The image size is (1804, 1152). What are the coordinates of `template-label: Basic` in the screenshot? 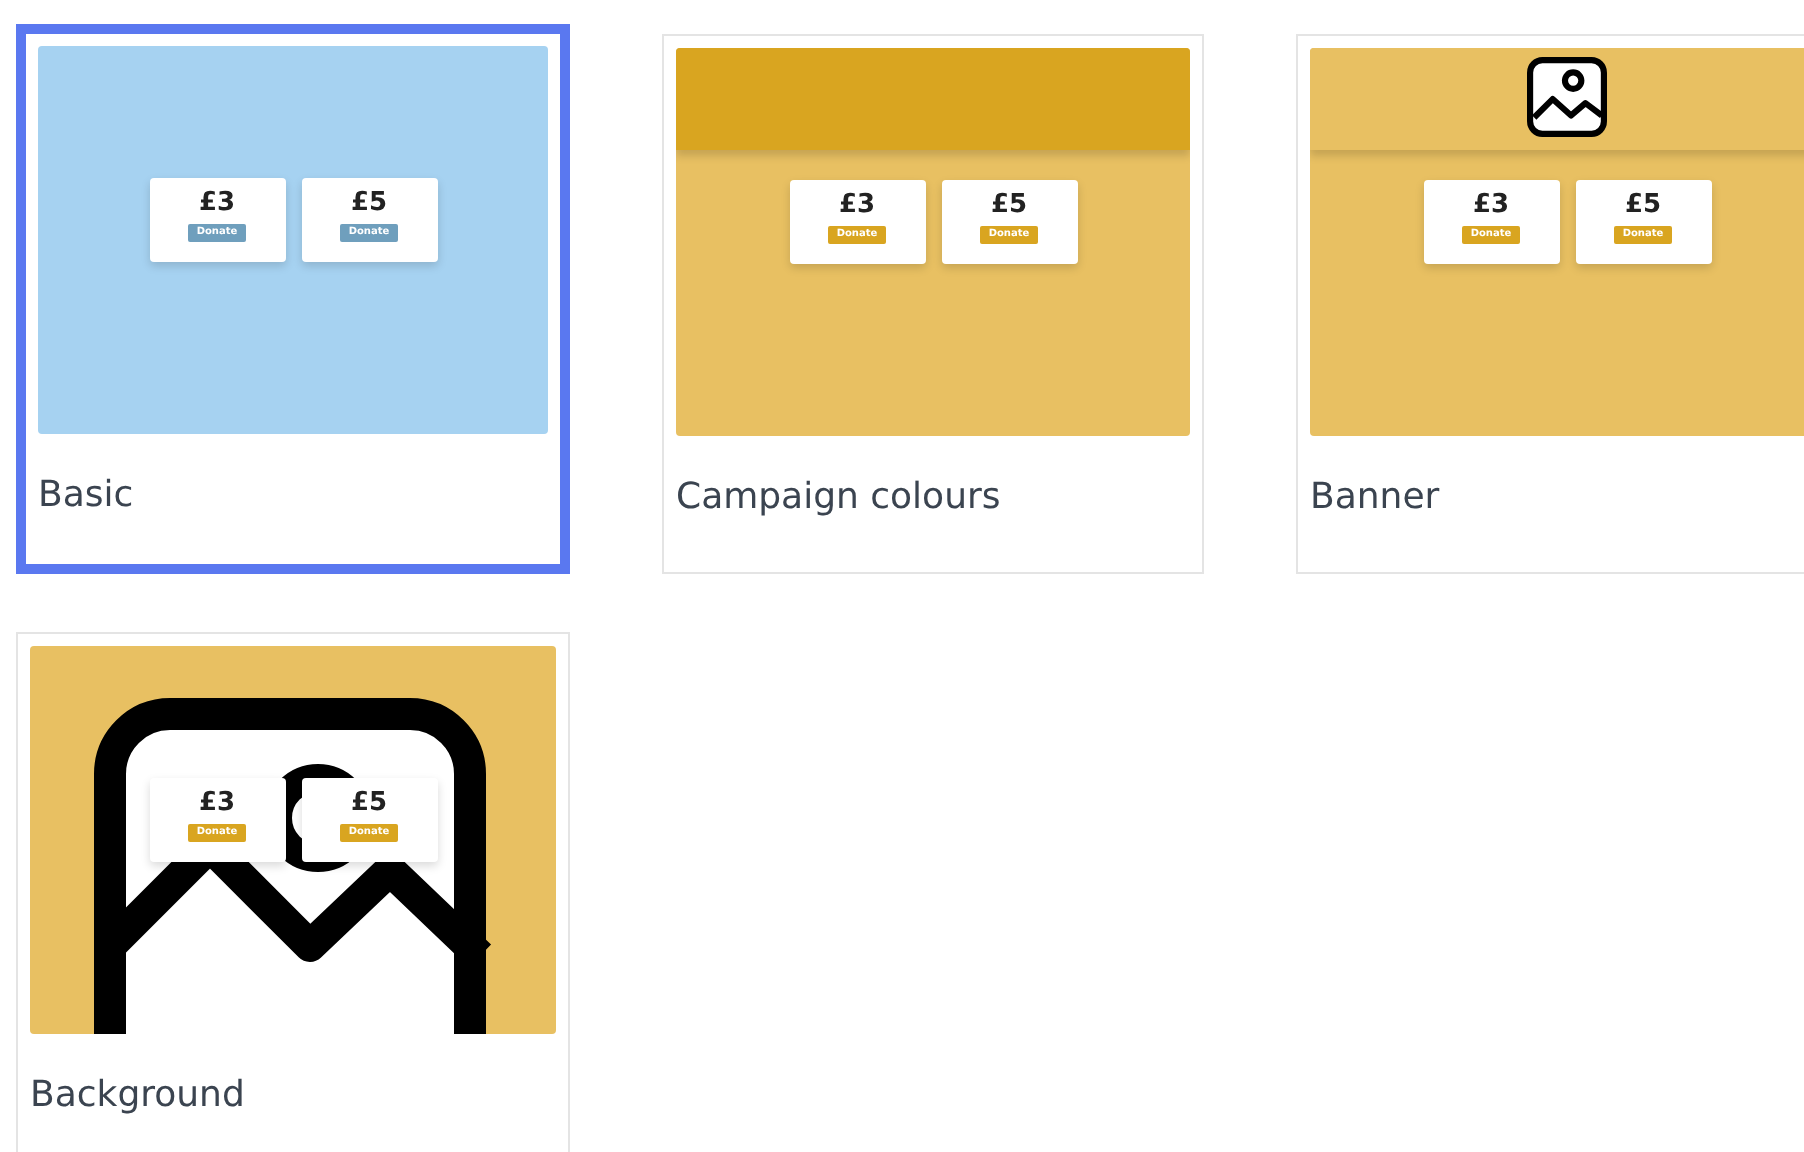 It's located at (87, 494).